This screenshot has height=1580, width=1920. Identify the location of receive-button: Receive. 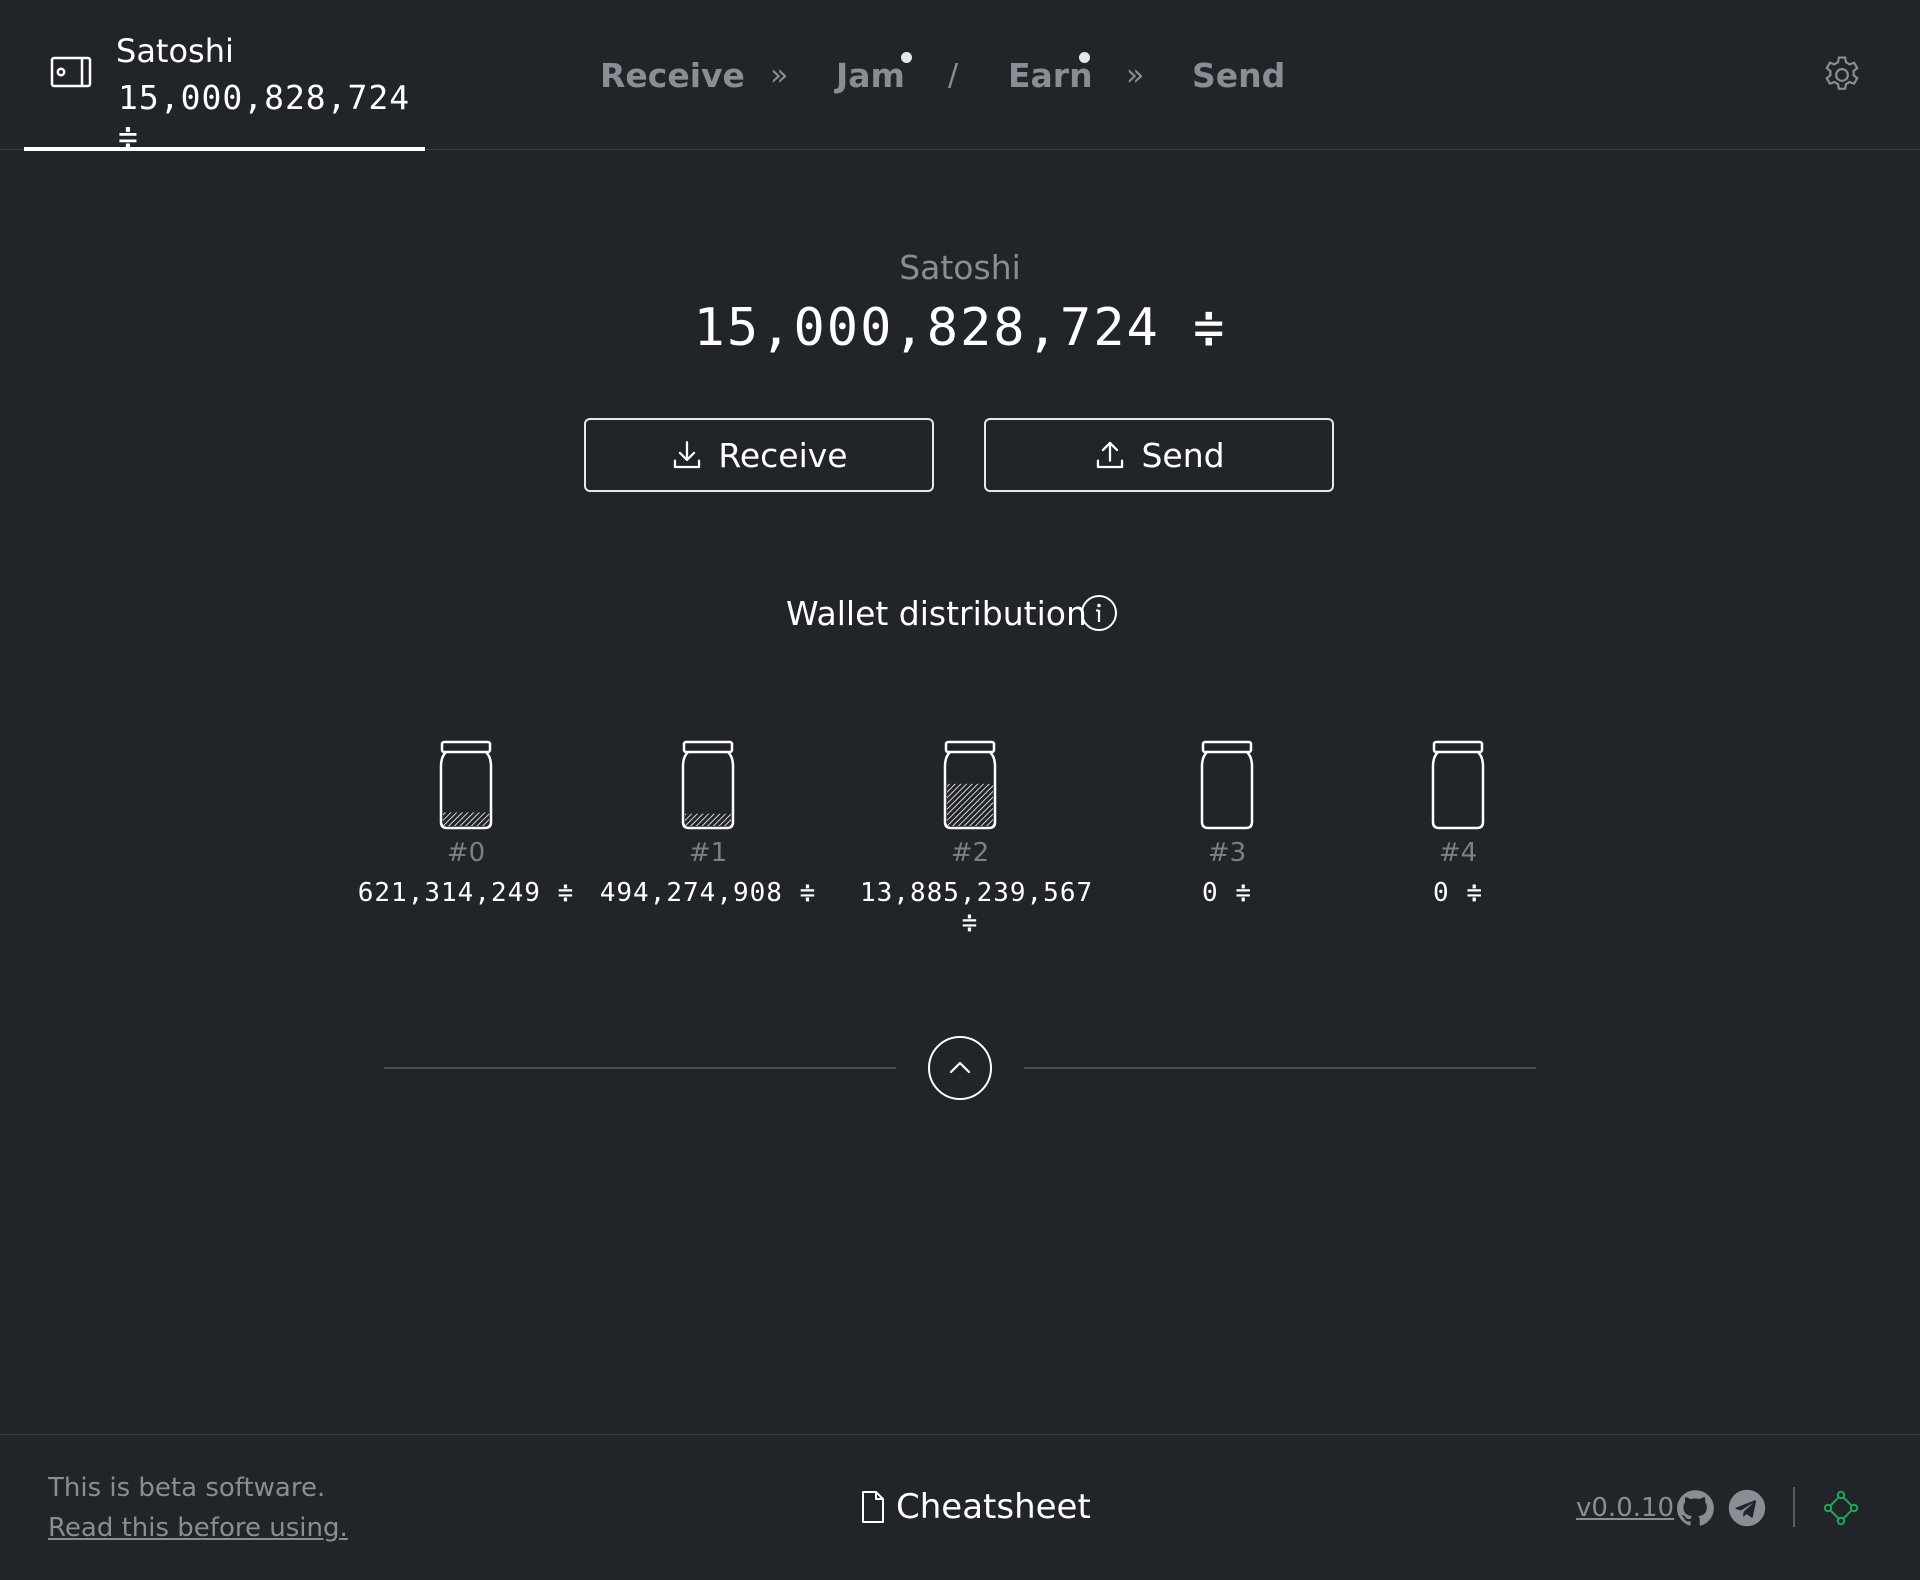
(759, 455).